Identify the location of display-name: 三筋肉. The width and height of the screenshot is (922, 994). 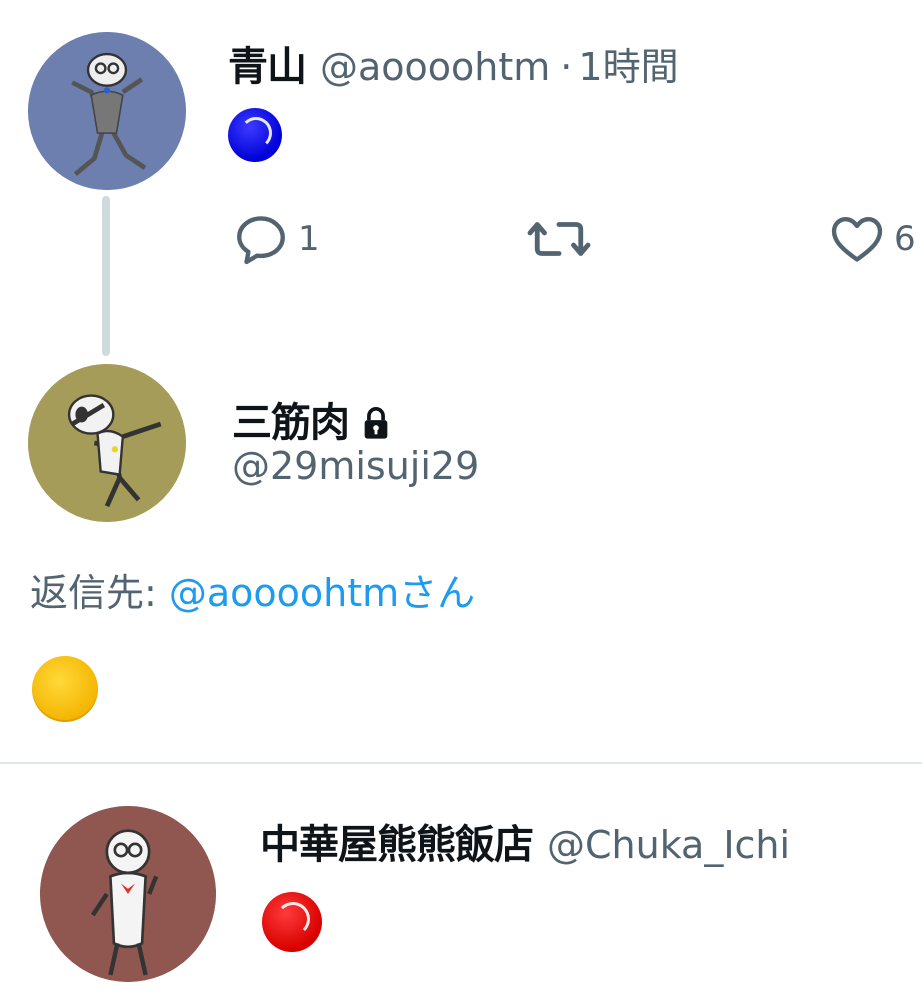
(291, 419).